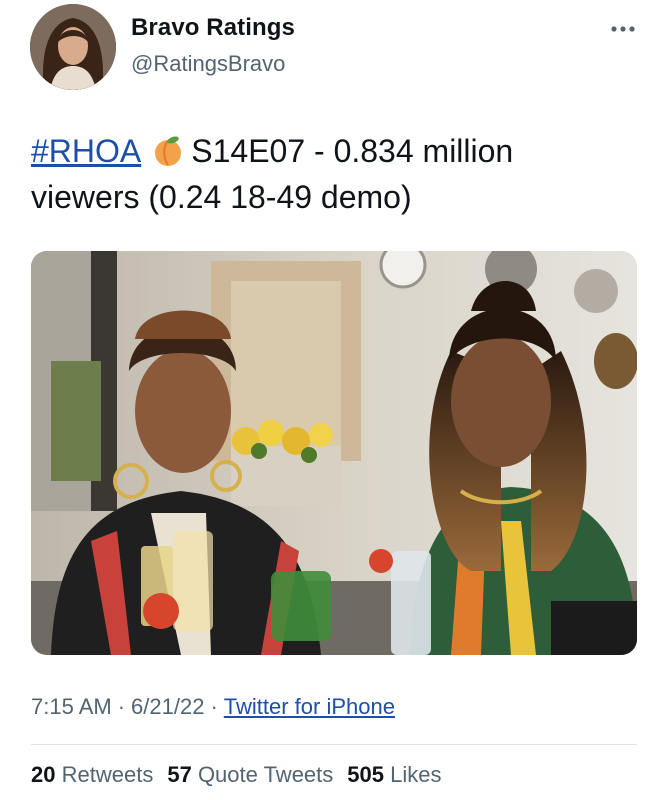 The height and width of the screenshot is (800, 667). Describe the element at coordinates (71, 706) in the screenshot. I see `tweet-time: 7:15 AM` at that location.